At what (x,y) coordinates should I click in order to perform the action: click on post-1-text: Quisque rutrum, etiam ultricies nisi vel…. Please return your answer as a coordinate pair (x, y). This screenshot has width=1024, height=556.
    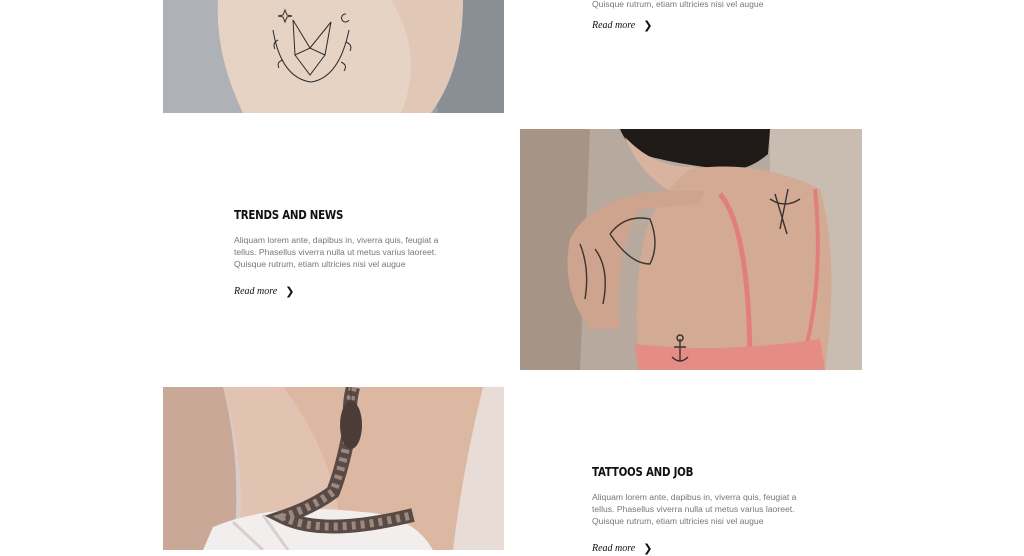
    Looking at the image, I should click on (699, 16).